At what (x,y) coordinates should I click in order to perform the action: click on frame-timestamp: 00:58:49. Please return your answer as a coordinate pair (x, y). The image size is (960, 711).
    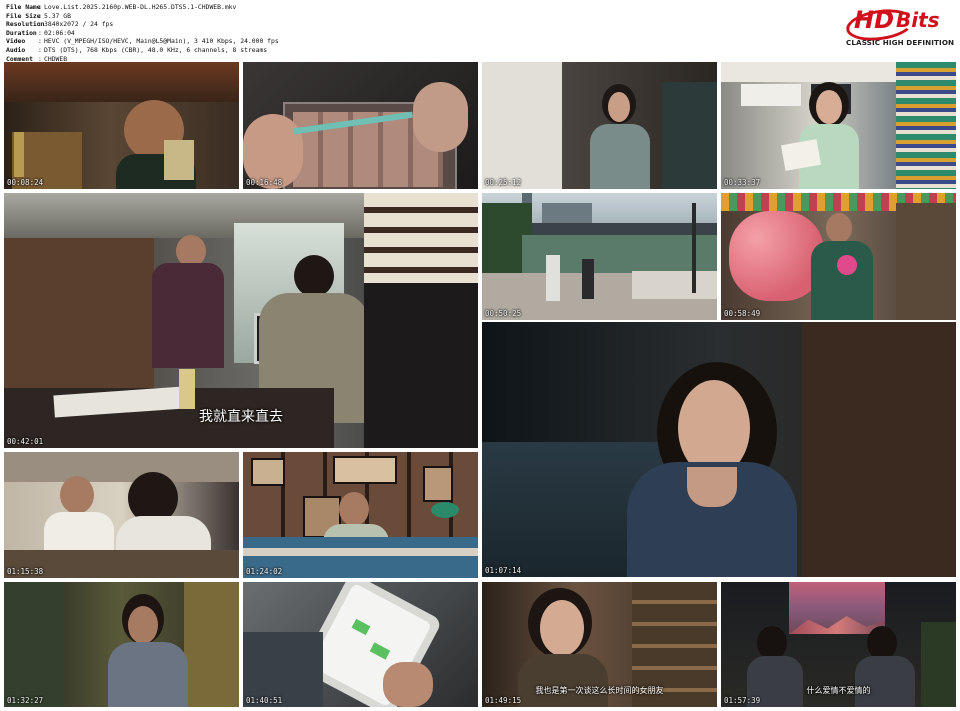
    Looking at the image, I should click on (742, 313).